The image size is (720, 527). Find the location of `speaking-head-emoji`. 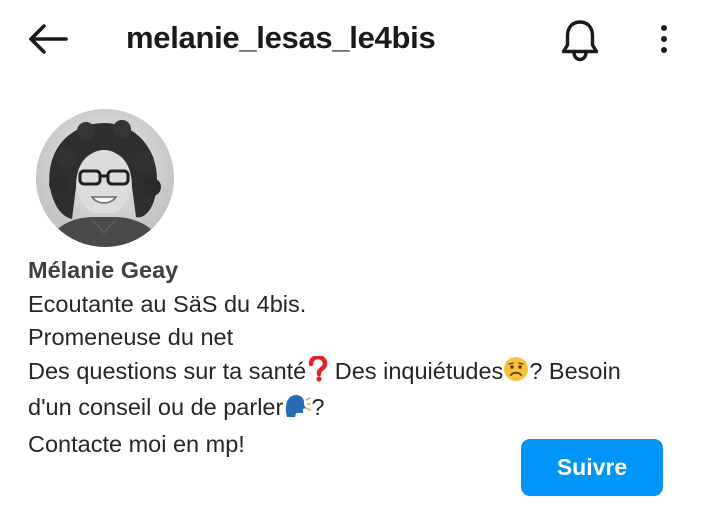

speaking-head-emoji is located at coordinates (298, 410).